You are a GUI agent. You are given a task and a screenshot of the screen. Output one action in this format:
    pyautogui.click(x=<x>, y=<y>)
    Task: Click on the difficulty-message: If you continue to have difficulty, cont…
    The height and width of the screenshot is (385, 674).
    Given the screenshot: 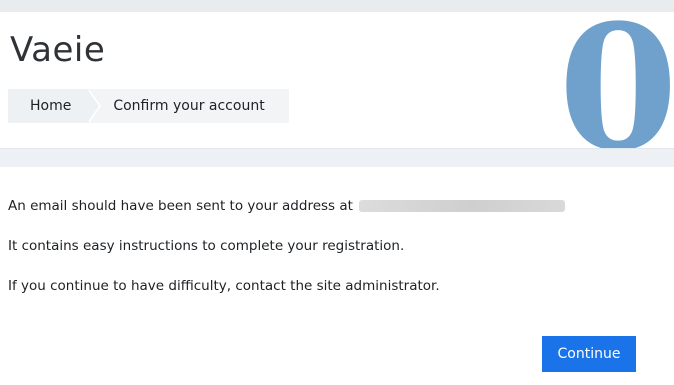 What is the action you would take?
    pyautogui.click(x=224, y=286)
    